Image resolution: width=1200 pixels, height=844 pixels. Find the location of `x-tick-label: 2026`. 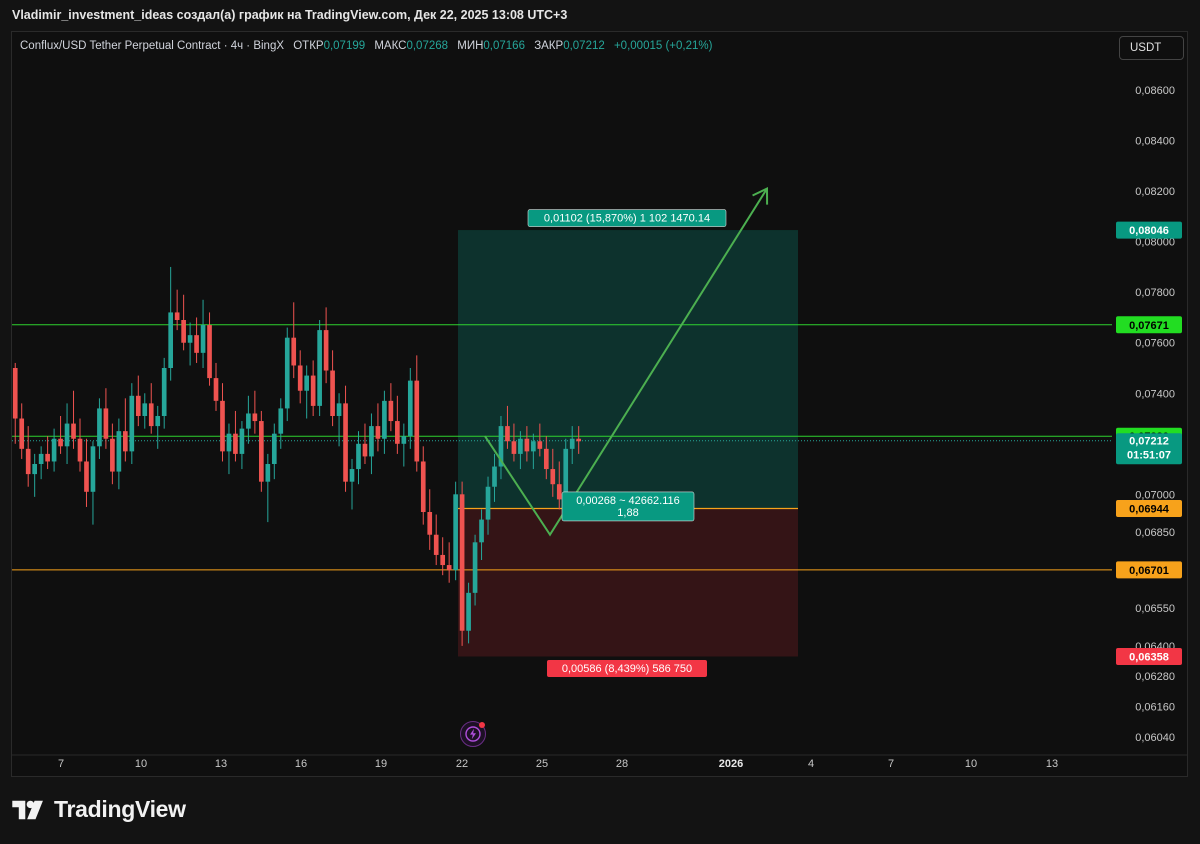

x-tick-label: 2026 is located at coordinates (731, 764).